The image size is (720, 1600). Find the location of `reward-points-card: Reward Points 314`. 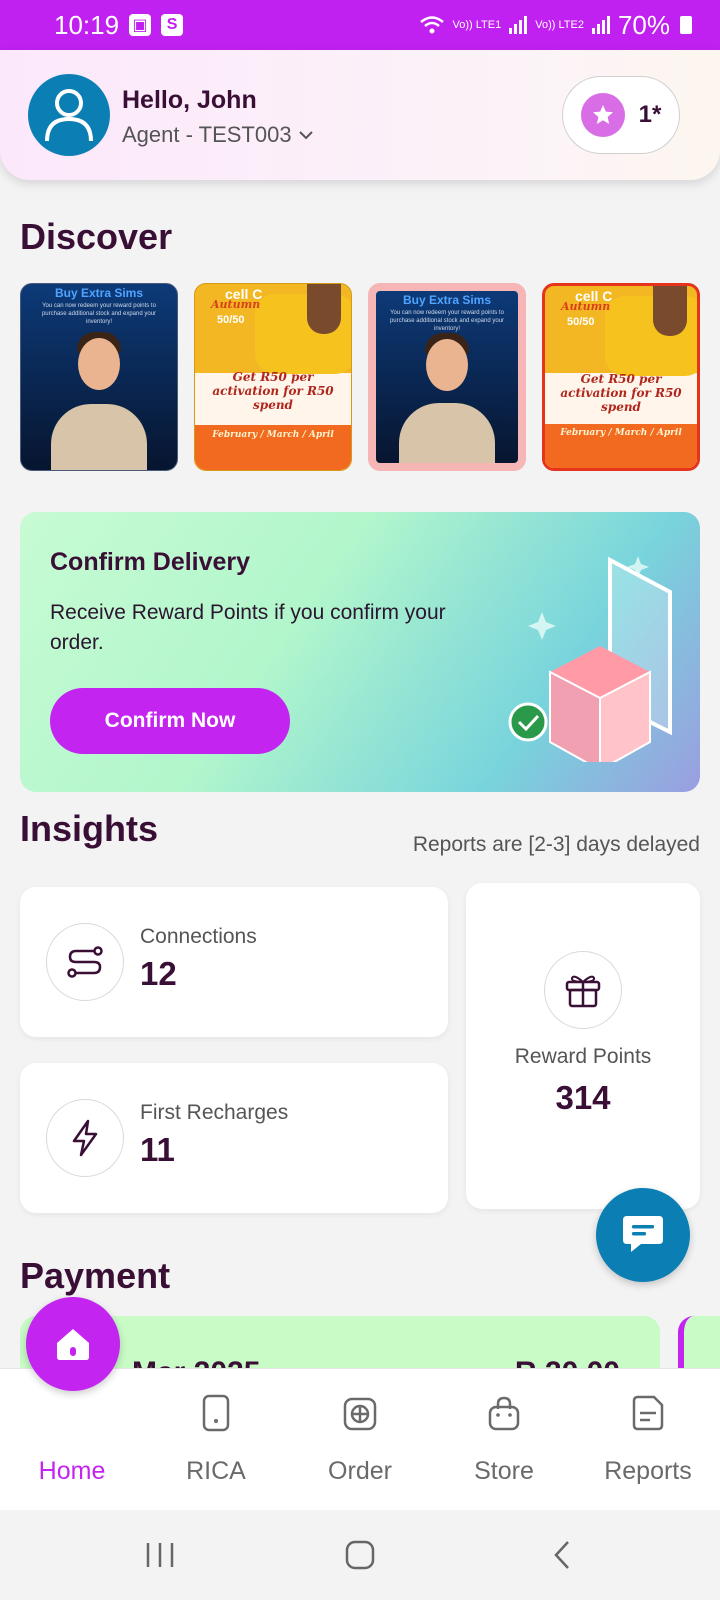

reward-points-card: Reward Points 314 is located at coordinates (583, 1046).